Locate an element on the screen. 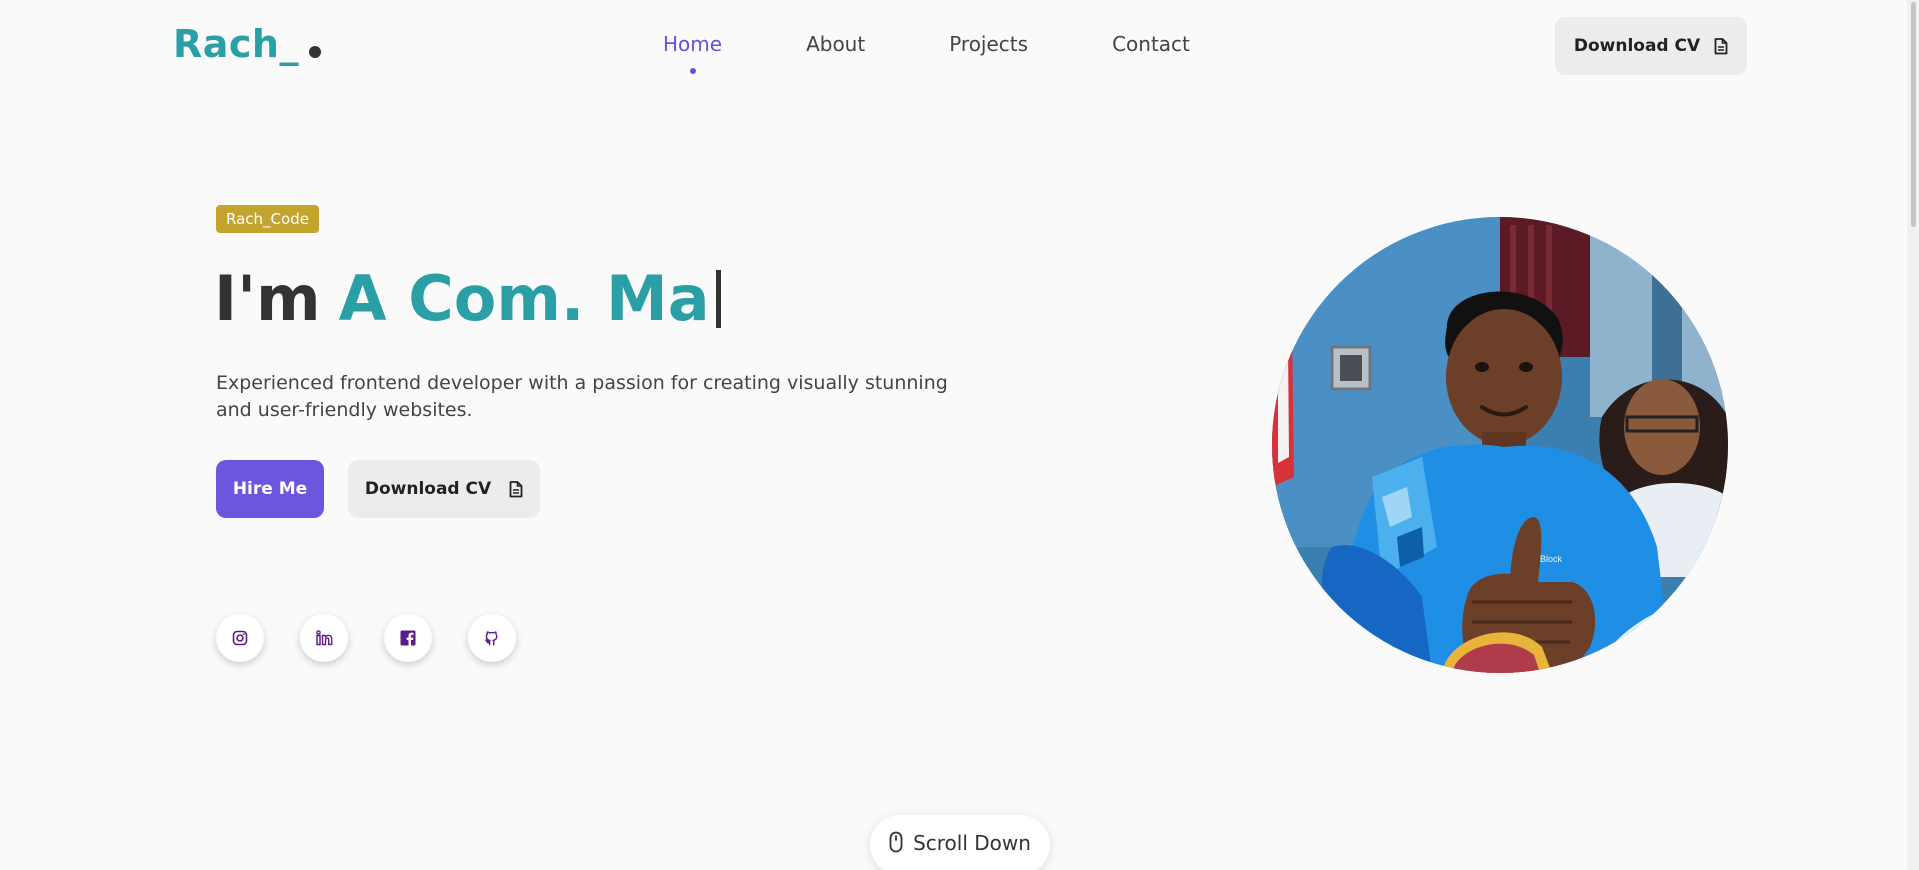  facebook-icon is located at coordinates (408, 638).